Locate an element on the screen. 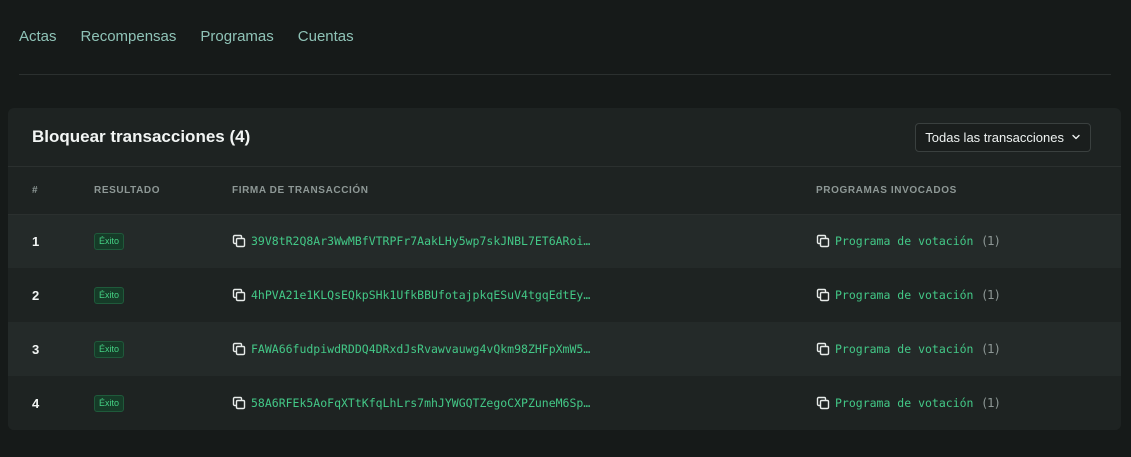 Image resolution: width=1131 pixels, height=457 pixels. column-header-index: # is located at coordinates (35, 190).